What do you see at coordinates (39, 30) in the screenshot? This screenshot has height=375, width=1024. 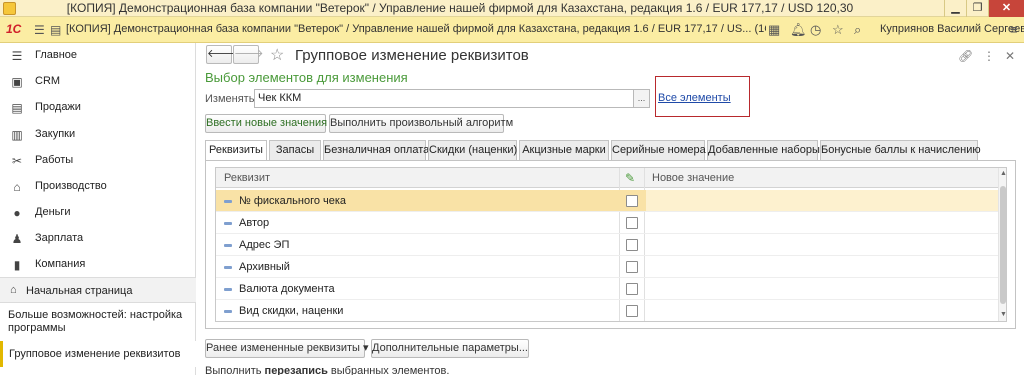 I see `main-menu-icon: ☰` at bounding box center [39, 30].